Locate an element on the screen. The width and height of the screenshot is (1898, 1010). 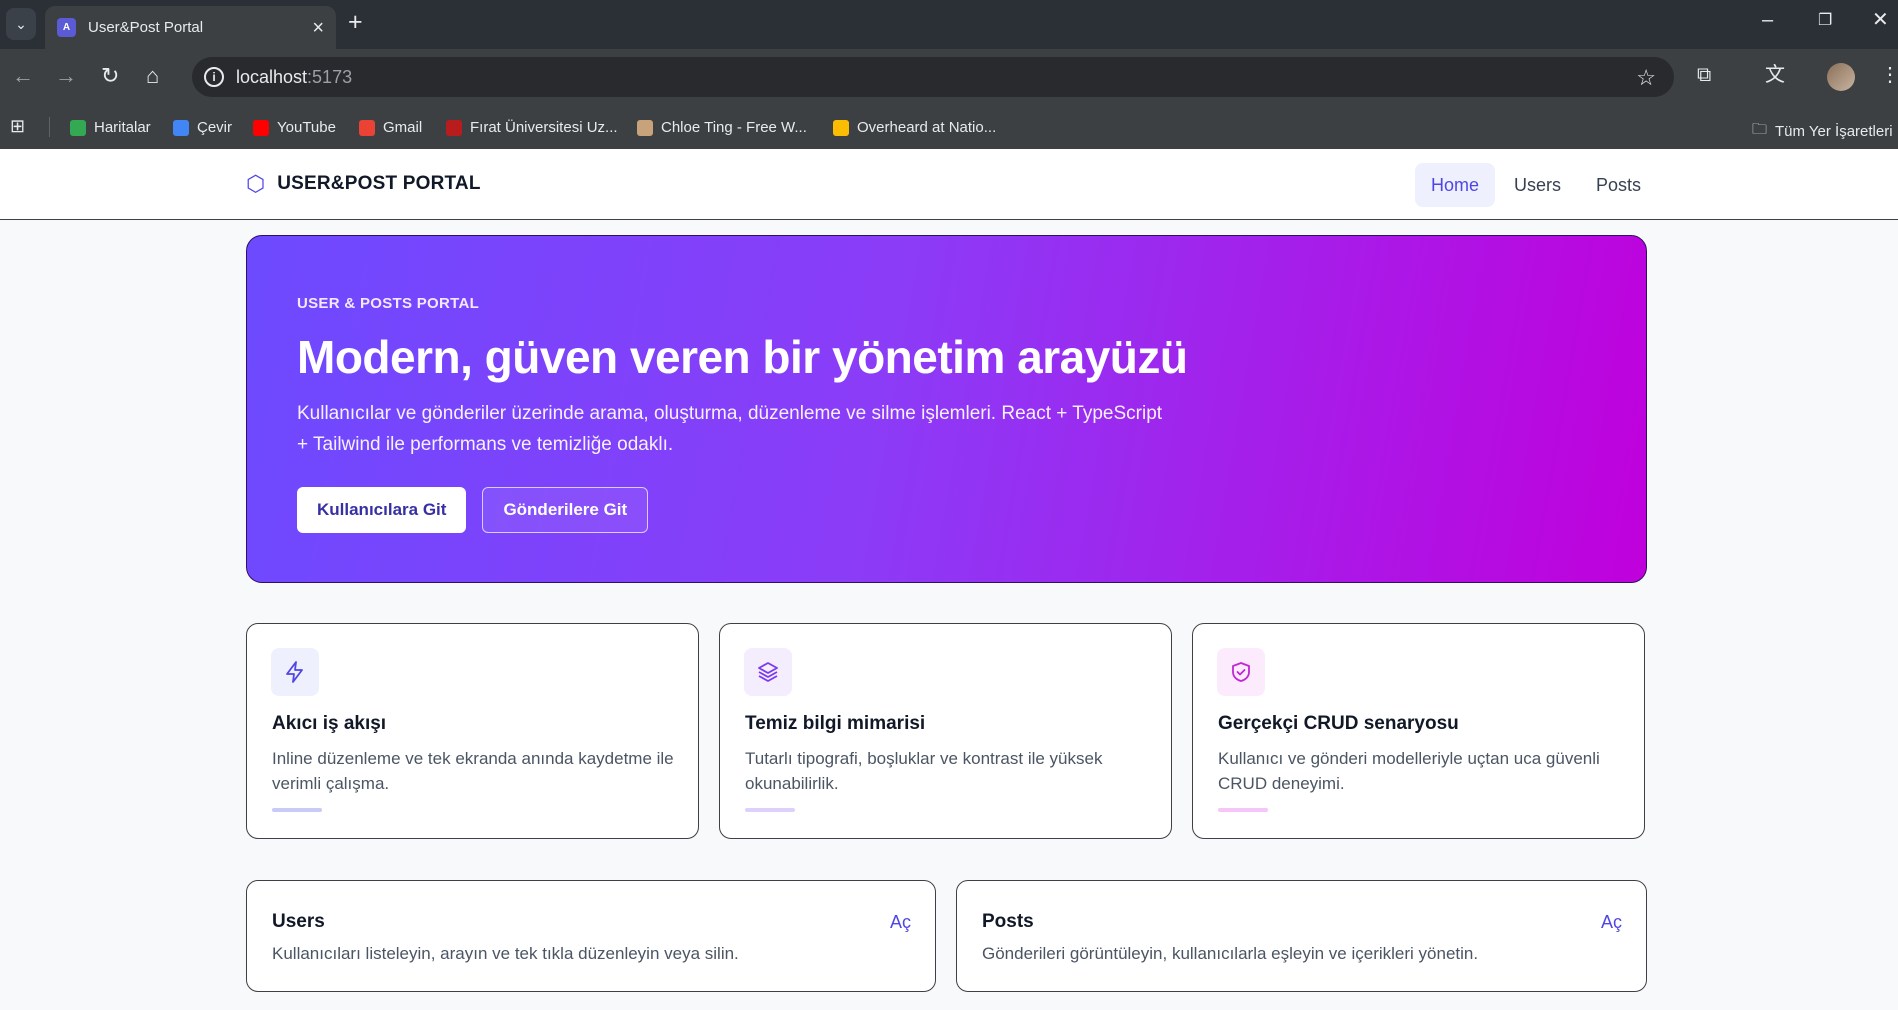
bookmark-item: Haritalar is located at coordinates (110, 127).